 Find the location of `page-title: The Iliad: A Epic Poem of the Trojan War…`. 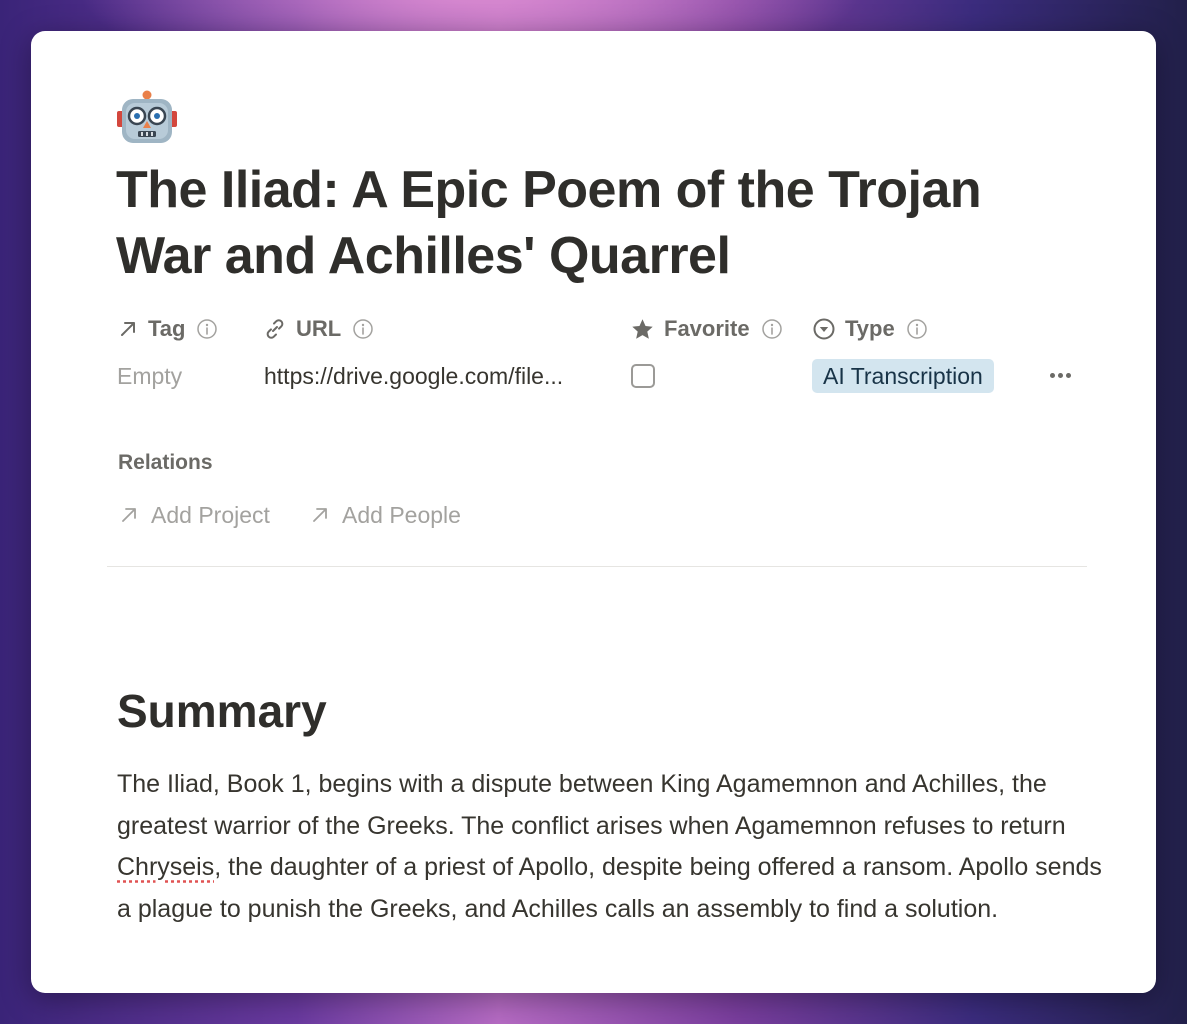

page-title: The Iliad: A Epic Poem of the Trojan War… is located at coordinates (596, 223).